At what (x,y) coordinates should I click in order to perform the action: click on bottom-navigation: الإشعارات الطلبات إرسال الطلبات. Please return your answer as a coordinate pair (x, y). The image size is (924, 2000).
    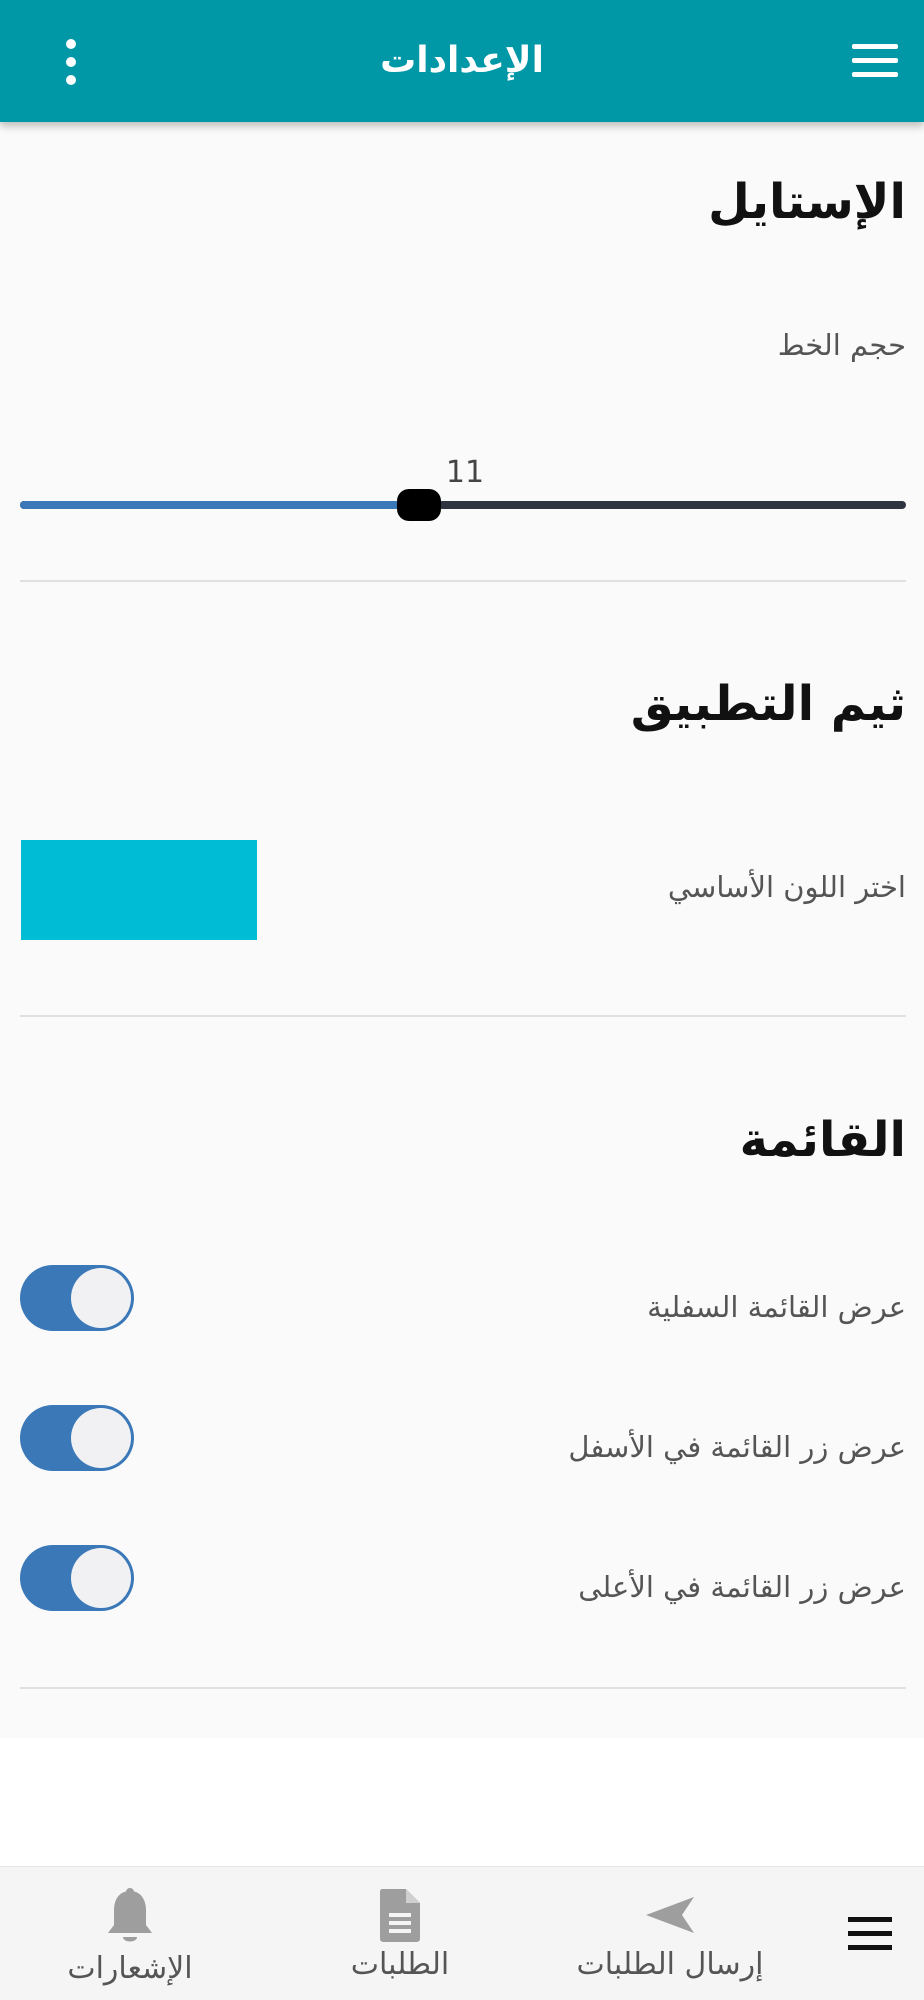
    Looking at the image, I should click on (462, 1933).